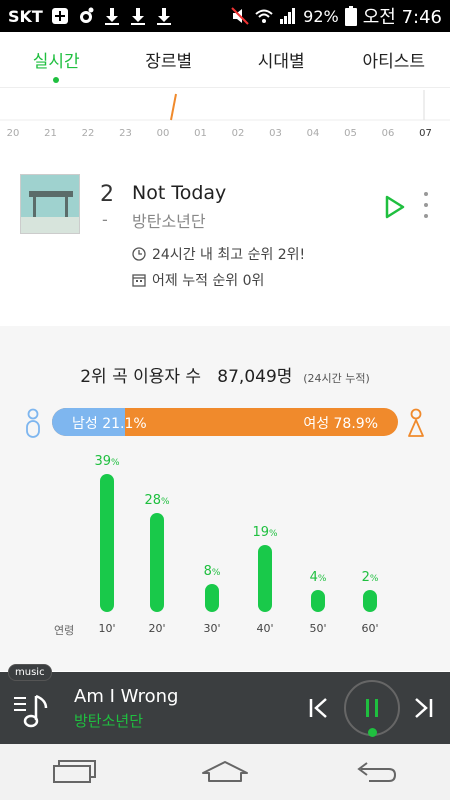 The height and width of the screenshot is (800, 450). What do you see at coordinates (225, 16) in the screenshot?
I see `status-bar: SKT 92% 오전 7:46` at bounding box center [225, 16].